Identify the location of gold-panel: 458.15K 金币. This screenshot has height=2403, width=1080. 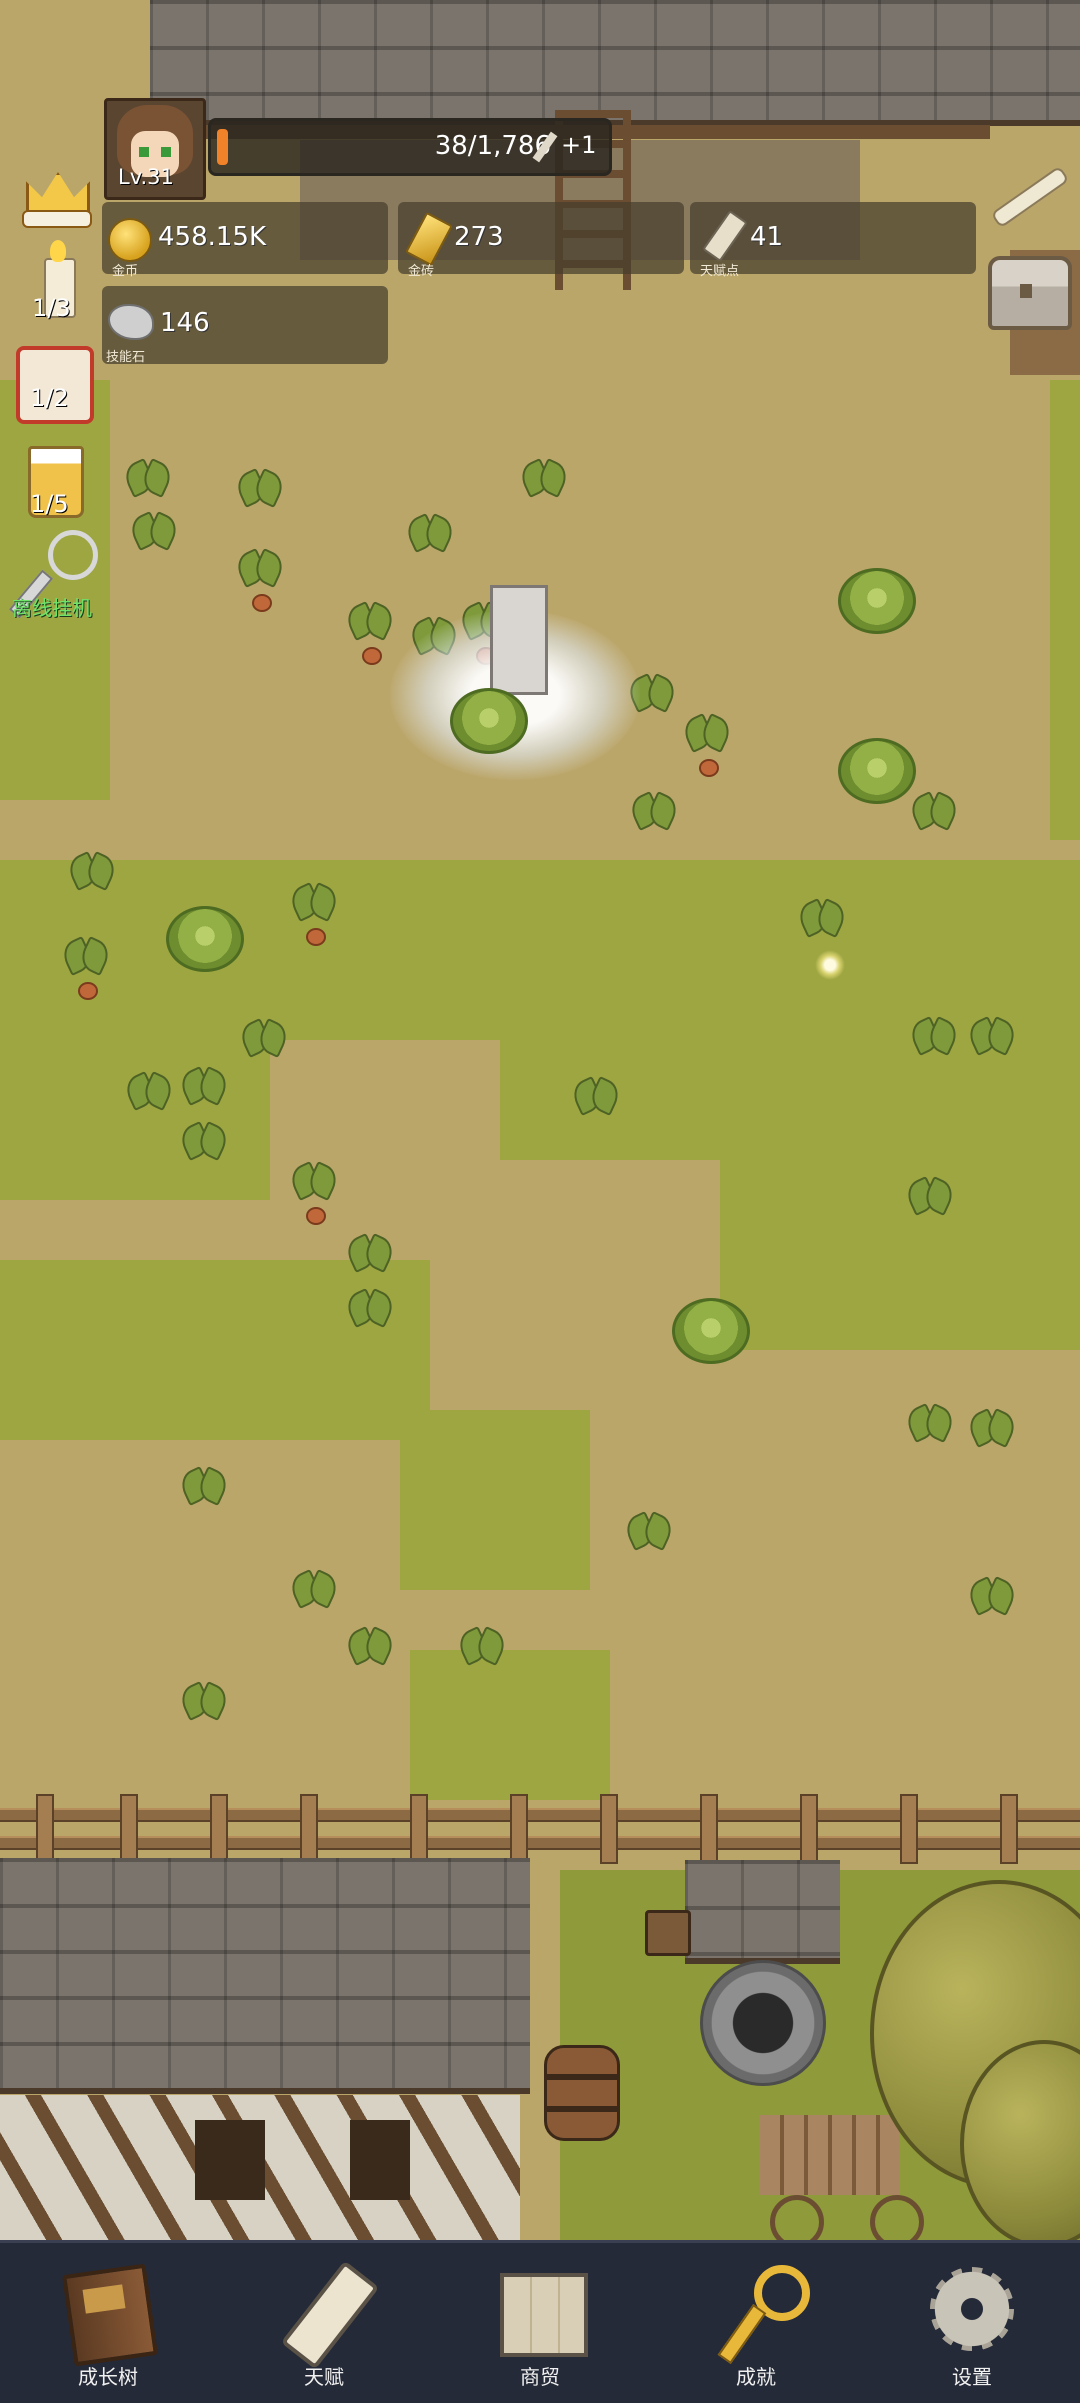
(245, 240).